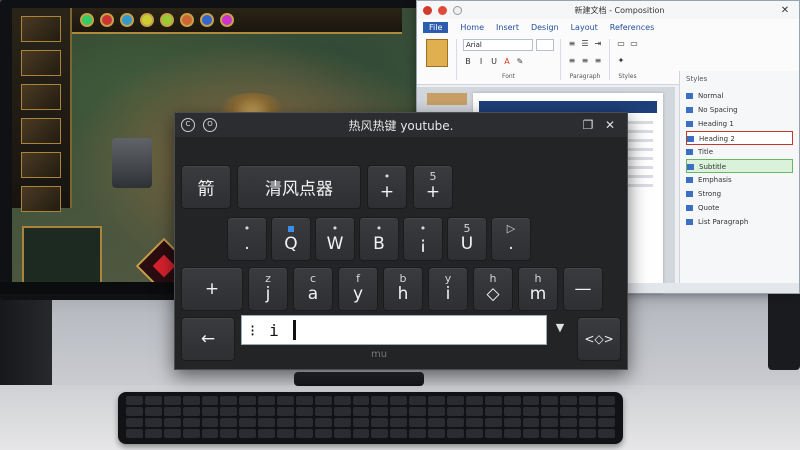 This screenshot has height=450, width=800. What do you see at coordinates (739, 180) in the screenshot?
I see `style-item: Emphasis` at bounding box center [739, 180].